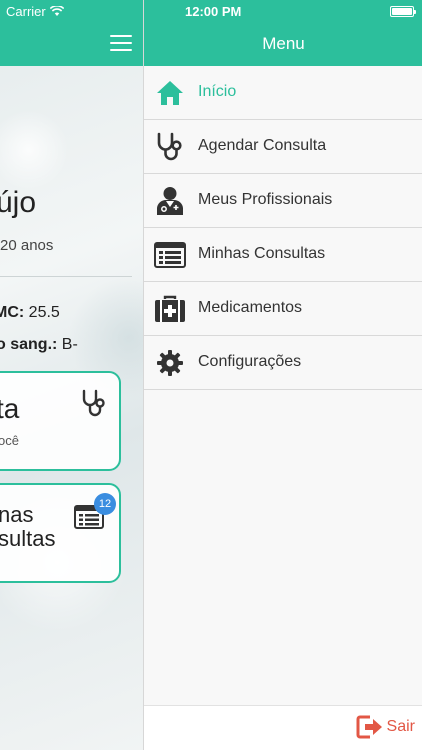  I want to click on imc-stat: MC: 25.5, so click(30, 313).